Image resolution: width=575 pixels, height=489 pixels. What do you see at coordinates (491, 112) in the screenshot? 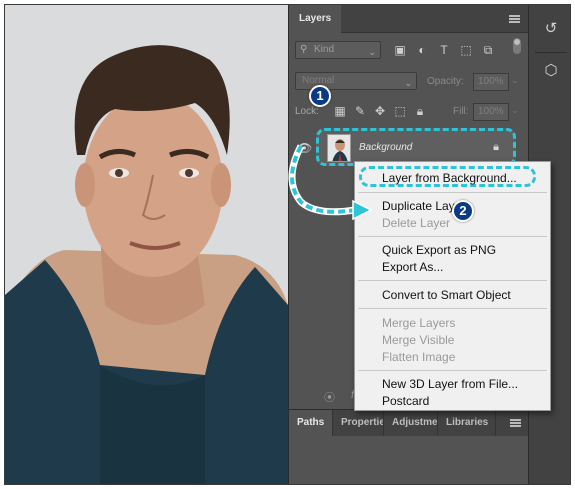
I see `fill-input: 100%` at bounding box center [491, 112].